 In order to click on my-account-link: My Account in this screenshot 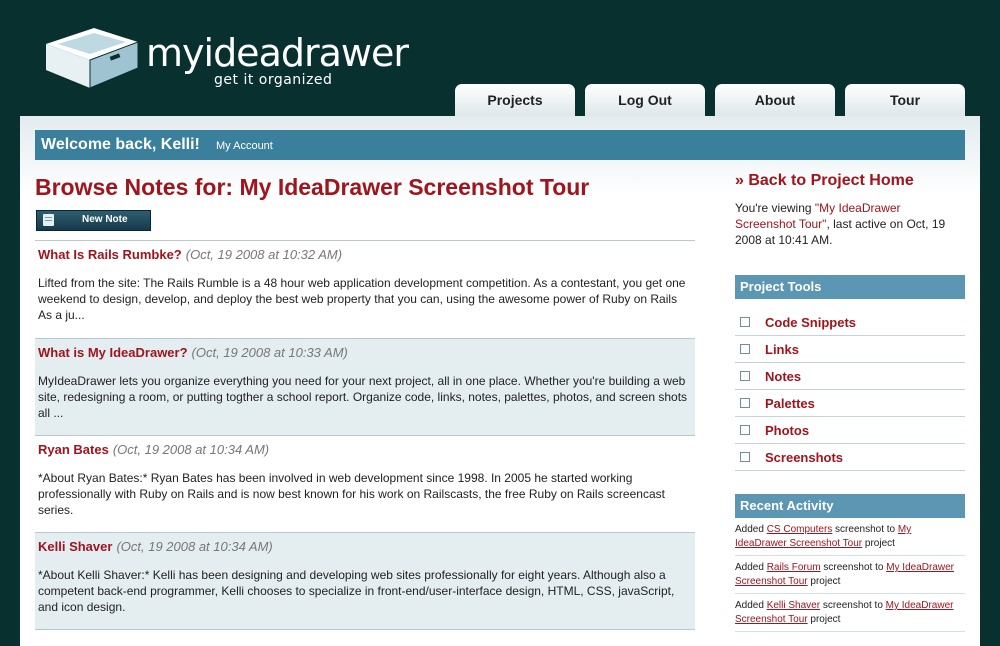, I will do `click(244, 146)`.